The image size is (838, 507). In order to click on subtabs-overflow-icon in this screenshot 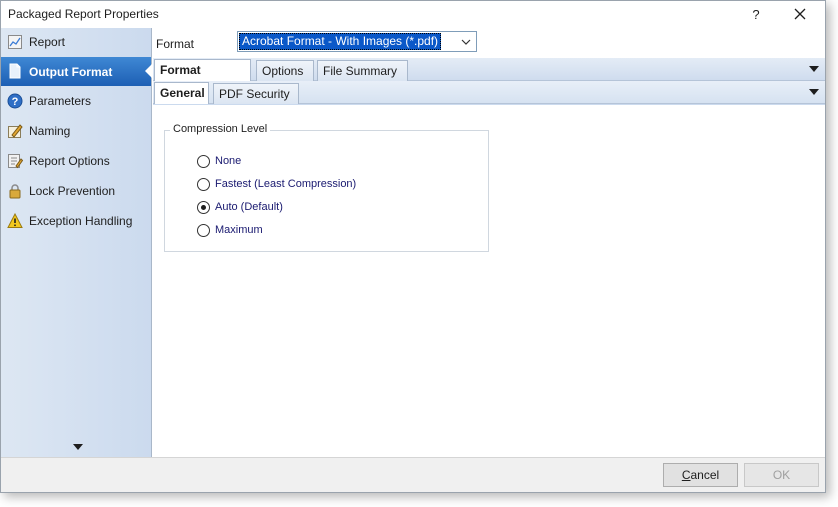, I will do `click(814, 92)`.